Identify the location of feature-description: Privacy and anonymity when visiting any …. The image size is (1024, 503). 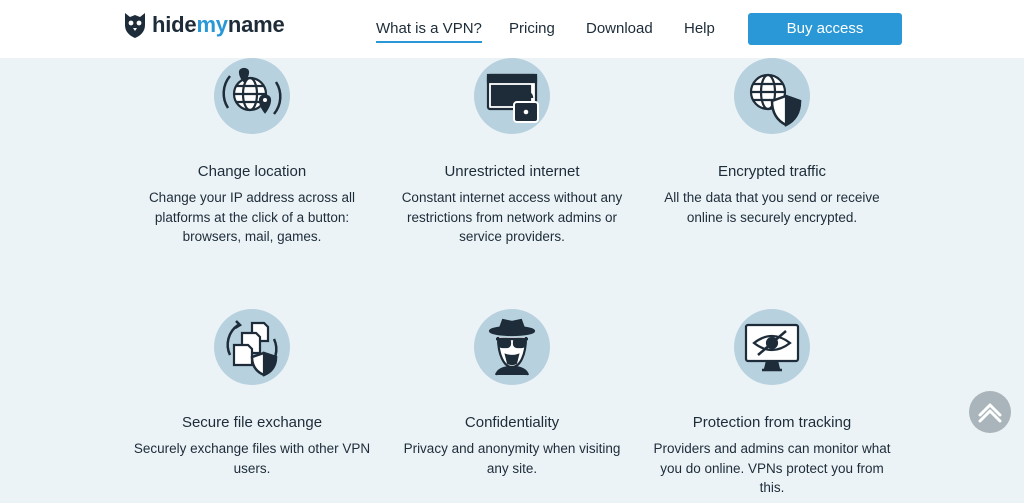
(512, 458).